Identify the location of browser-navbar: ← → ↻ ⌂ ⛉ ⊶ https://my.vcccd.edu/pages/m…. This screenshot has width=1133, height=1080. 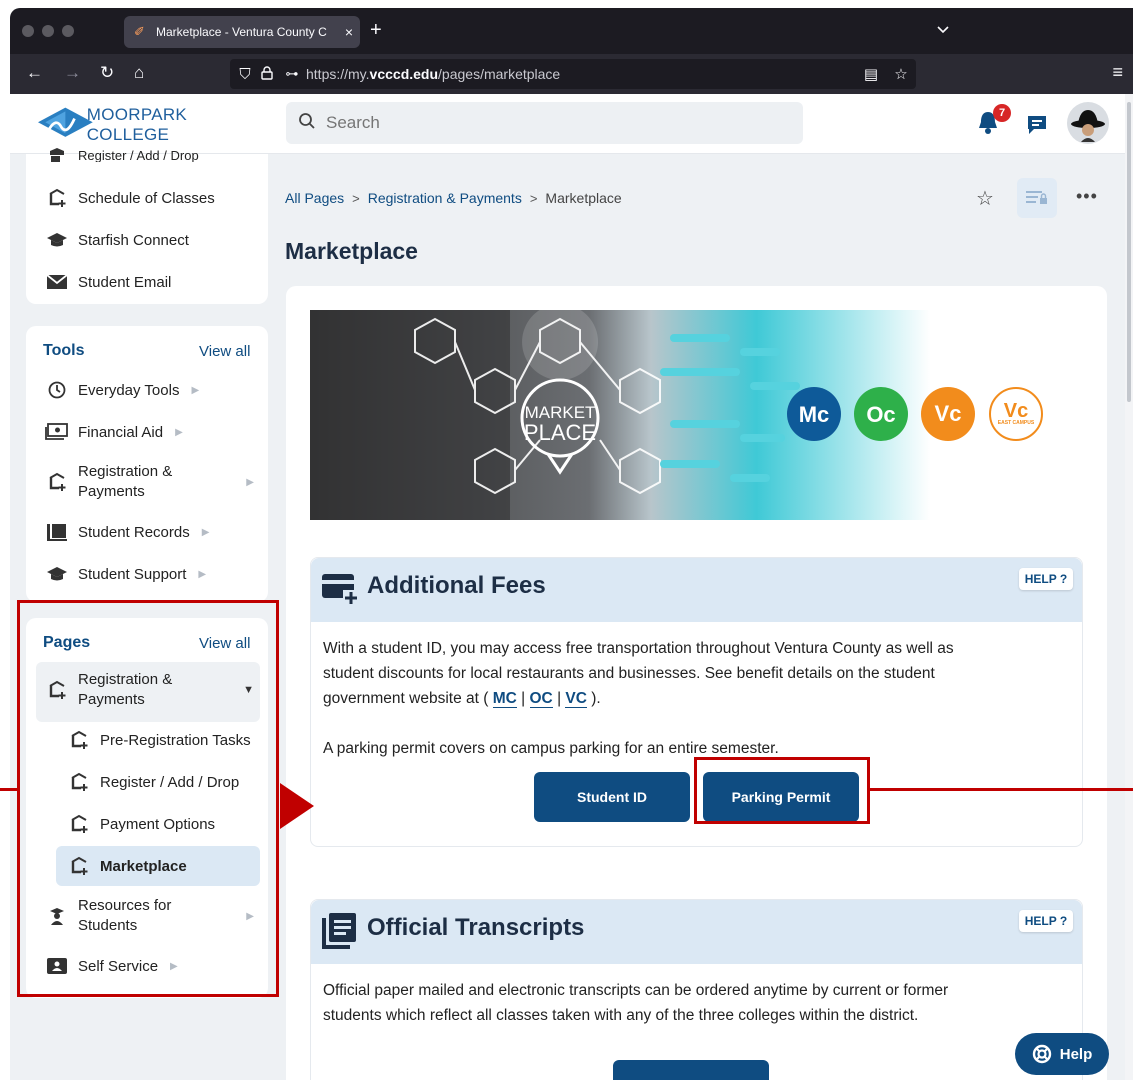
(571, 74).